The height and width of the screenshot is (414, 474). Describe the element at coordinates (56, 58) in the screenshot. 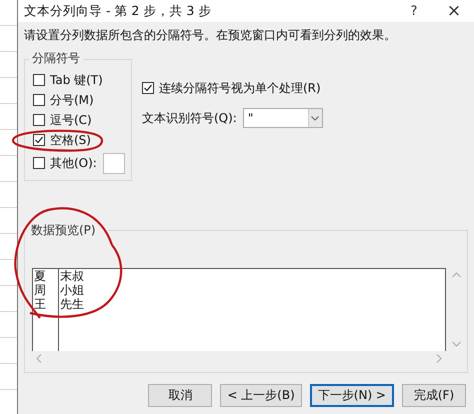

I see `group-label: 分隔符号` at that location.